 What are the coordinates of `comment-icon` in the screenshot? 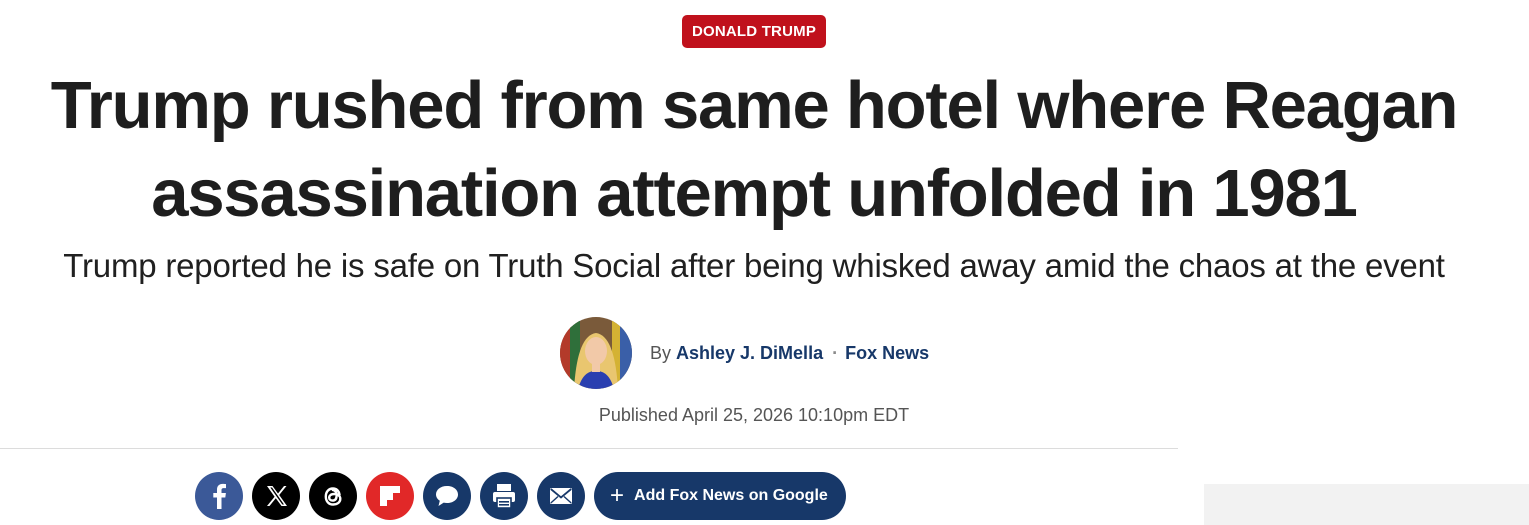 It's located at (447, 496).